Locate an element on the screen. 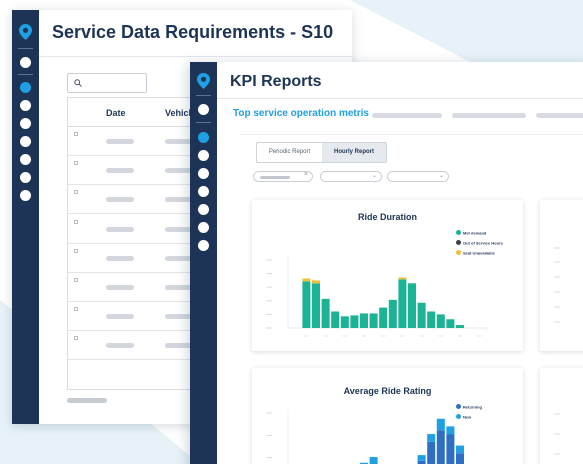 The width and height of the screenshot is (583, 464). filter-value is located at coordinates (275, 177).